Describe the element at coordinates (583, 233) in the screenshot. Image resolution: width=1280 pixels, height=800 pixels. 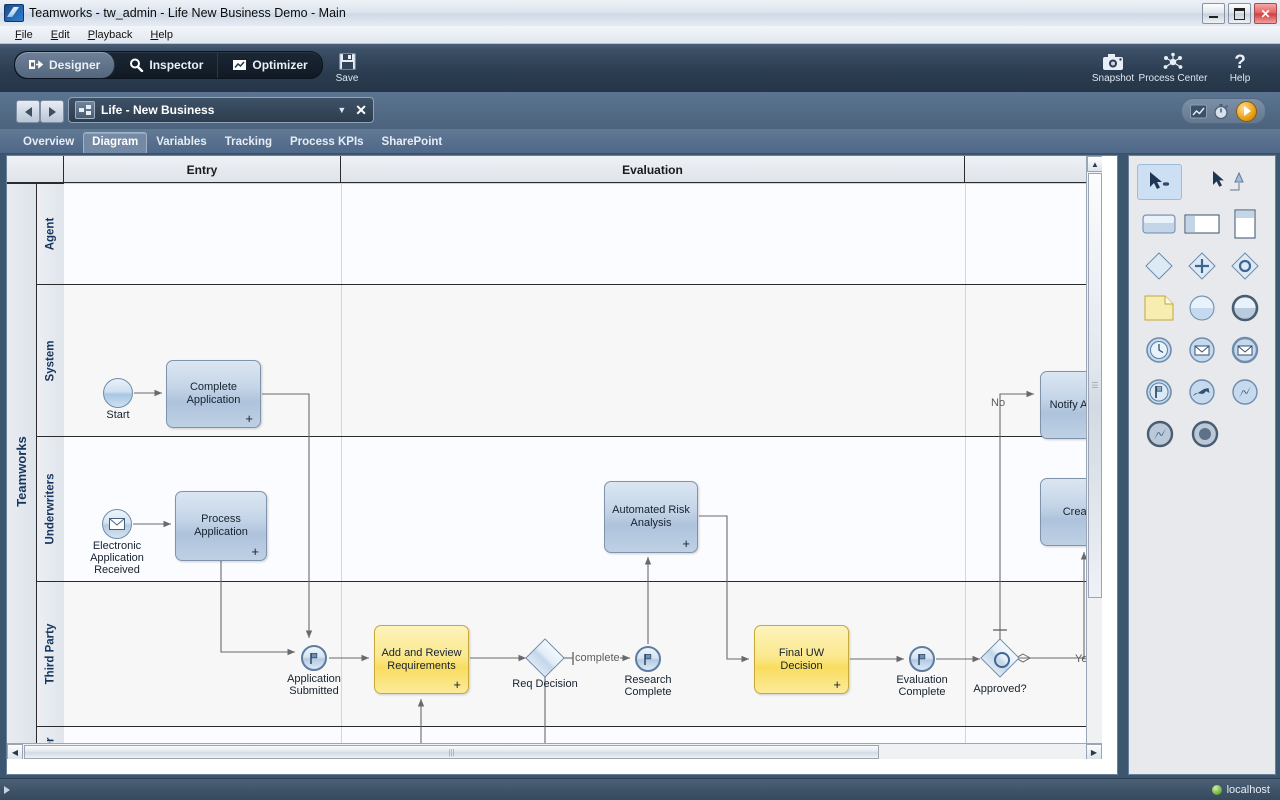
I see `lane-body-agent` at that location.